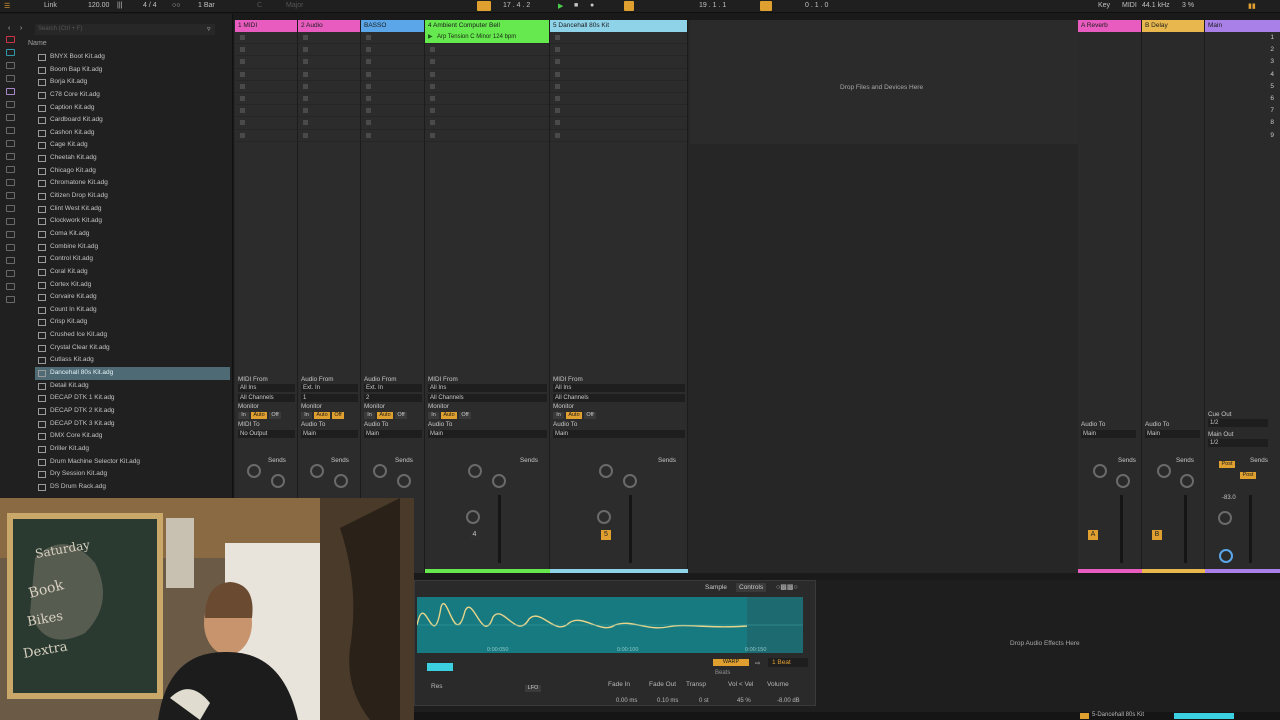  I want to click on filter-icon: ▿, so click(209, 29).